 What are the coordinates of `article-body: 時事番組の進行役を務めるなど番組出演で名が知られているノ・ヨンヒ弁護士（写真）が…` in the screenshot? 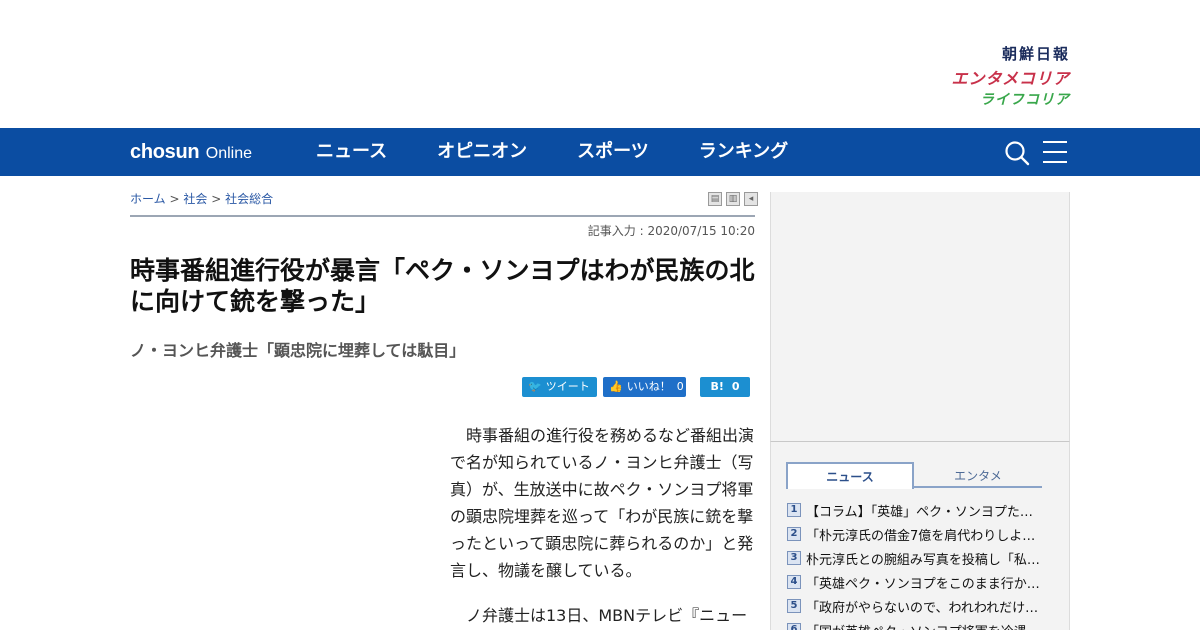 It's located at (602, 526).